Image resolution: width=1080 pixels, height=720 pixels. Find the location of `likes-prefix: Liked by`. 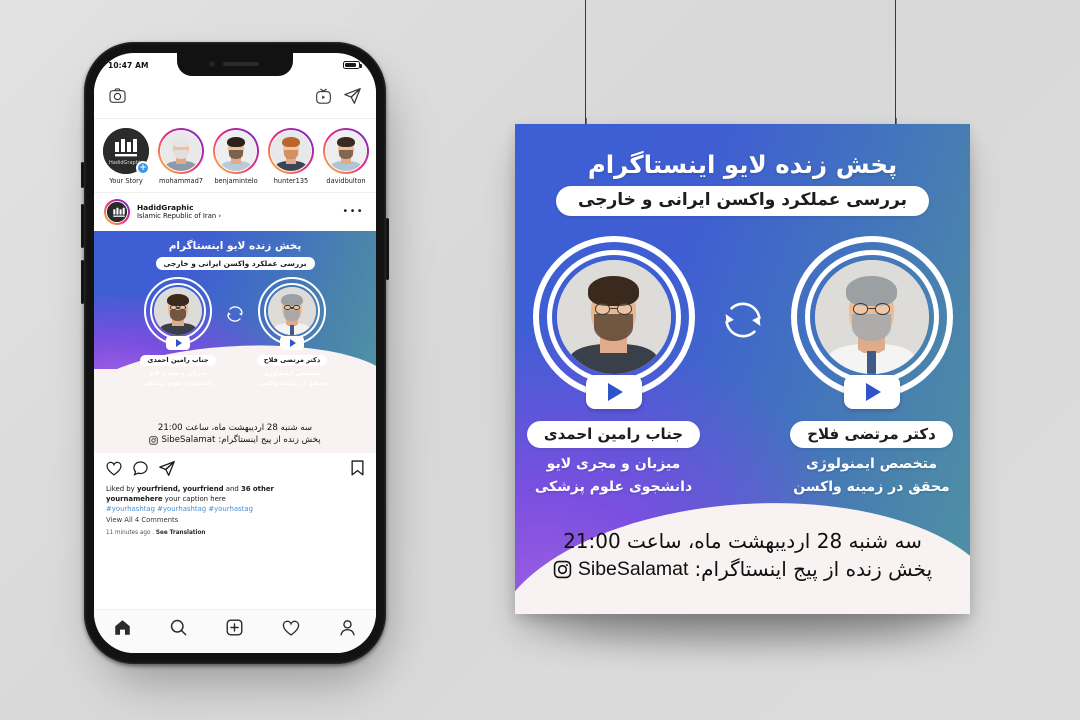

likes-prefix: Liked by is located at coordinates (121, 489).